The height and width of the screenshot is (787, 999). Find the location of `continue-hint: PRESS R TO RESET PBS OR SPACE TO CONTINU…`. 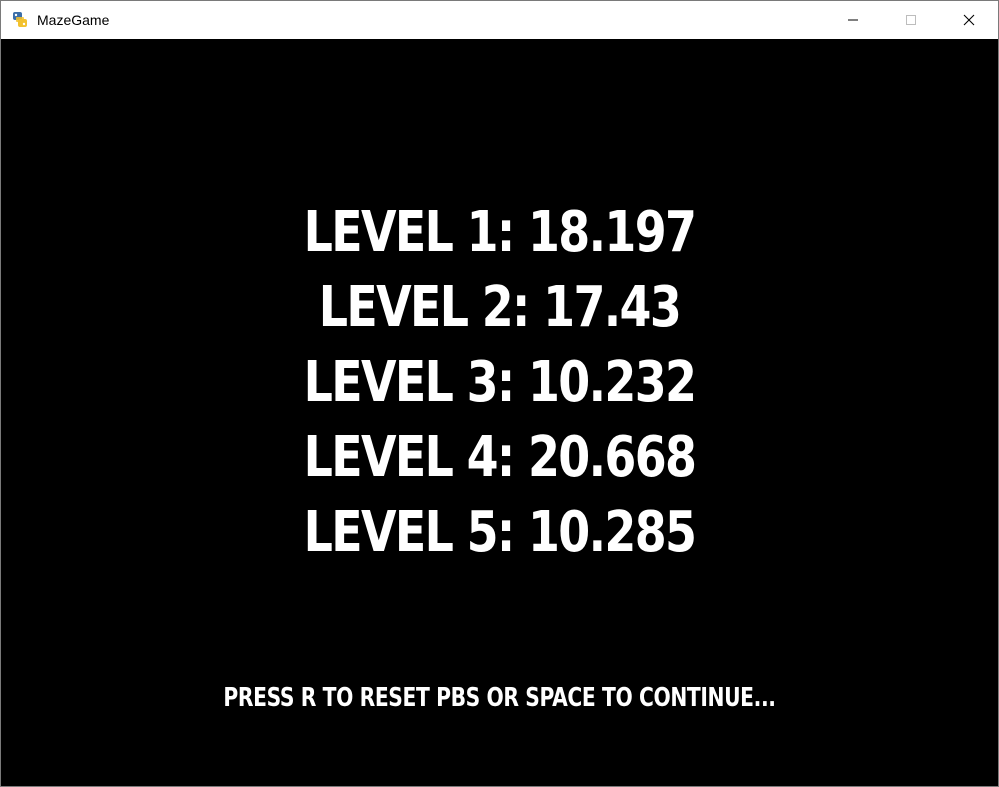

continue-hint: PRESS R TO RESET PBS OR SPACE TO CONTINU… is located at coordinates (499, 698).